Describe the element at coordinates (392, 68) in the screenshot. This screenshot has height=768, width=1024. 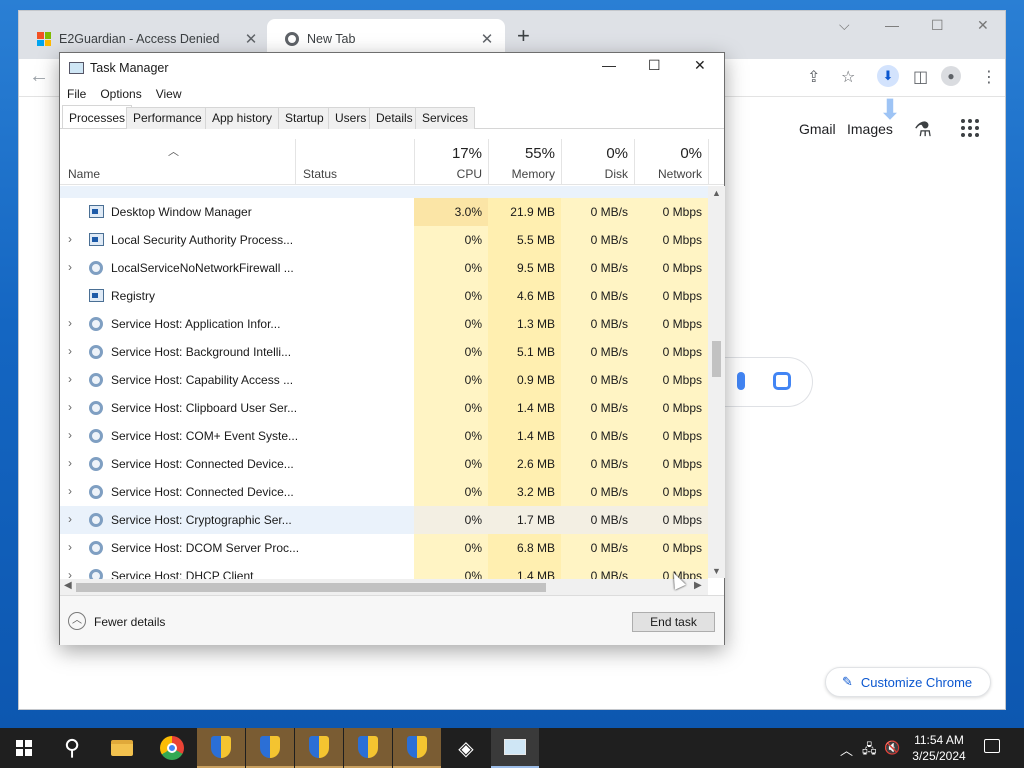
I see `task-manager-title-bar: Task Manager — ☐ ✕` at that location.